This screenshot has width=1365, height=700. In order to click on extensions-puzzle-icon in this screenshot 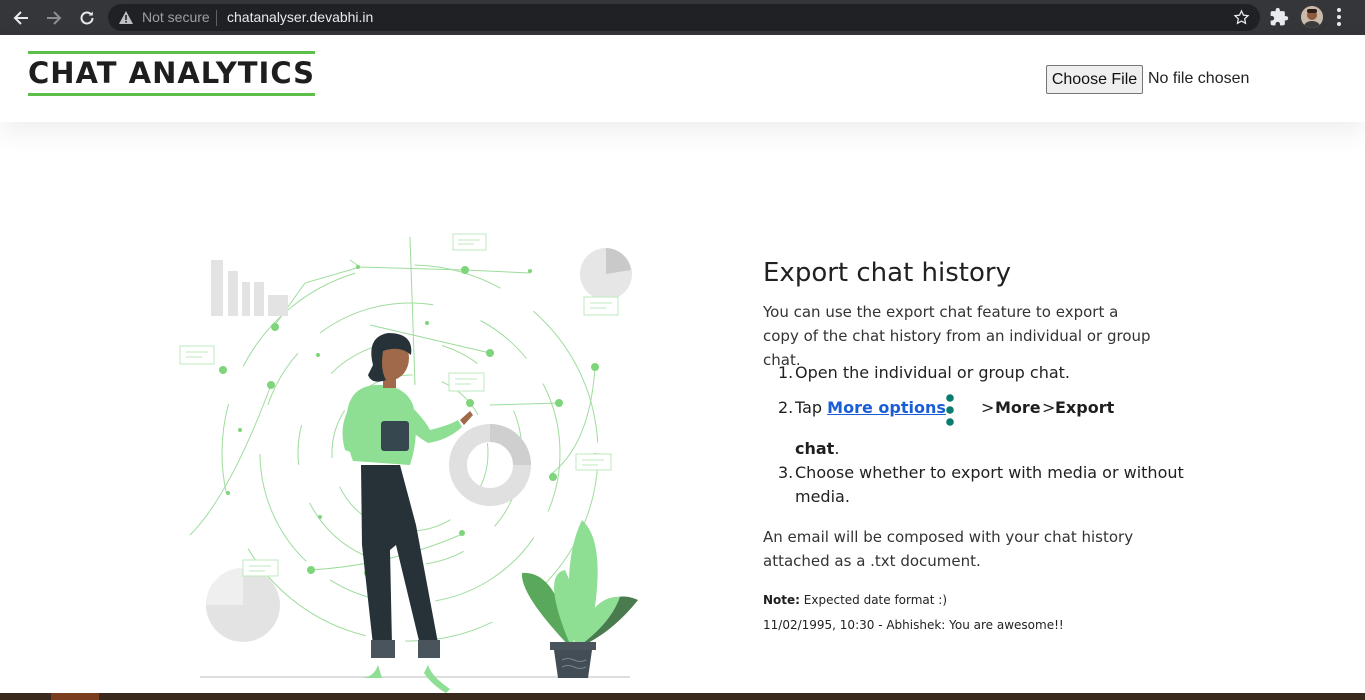, I will do `click(1279, 19)`.